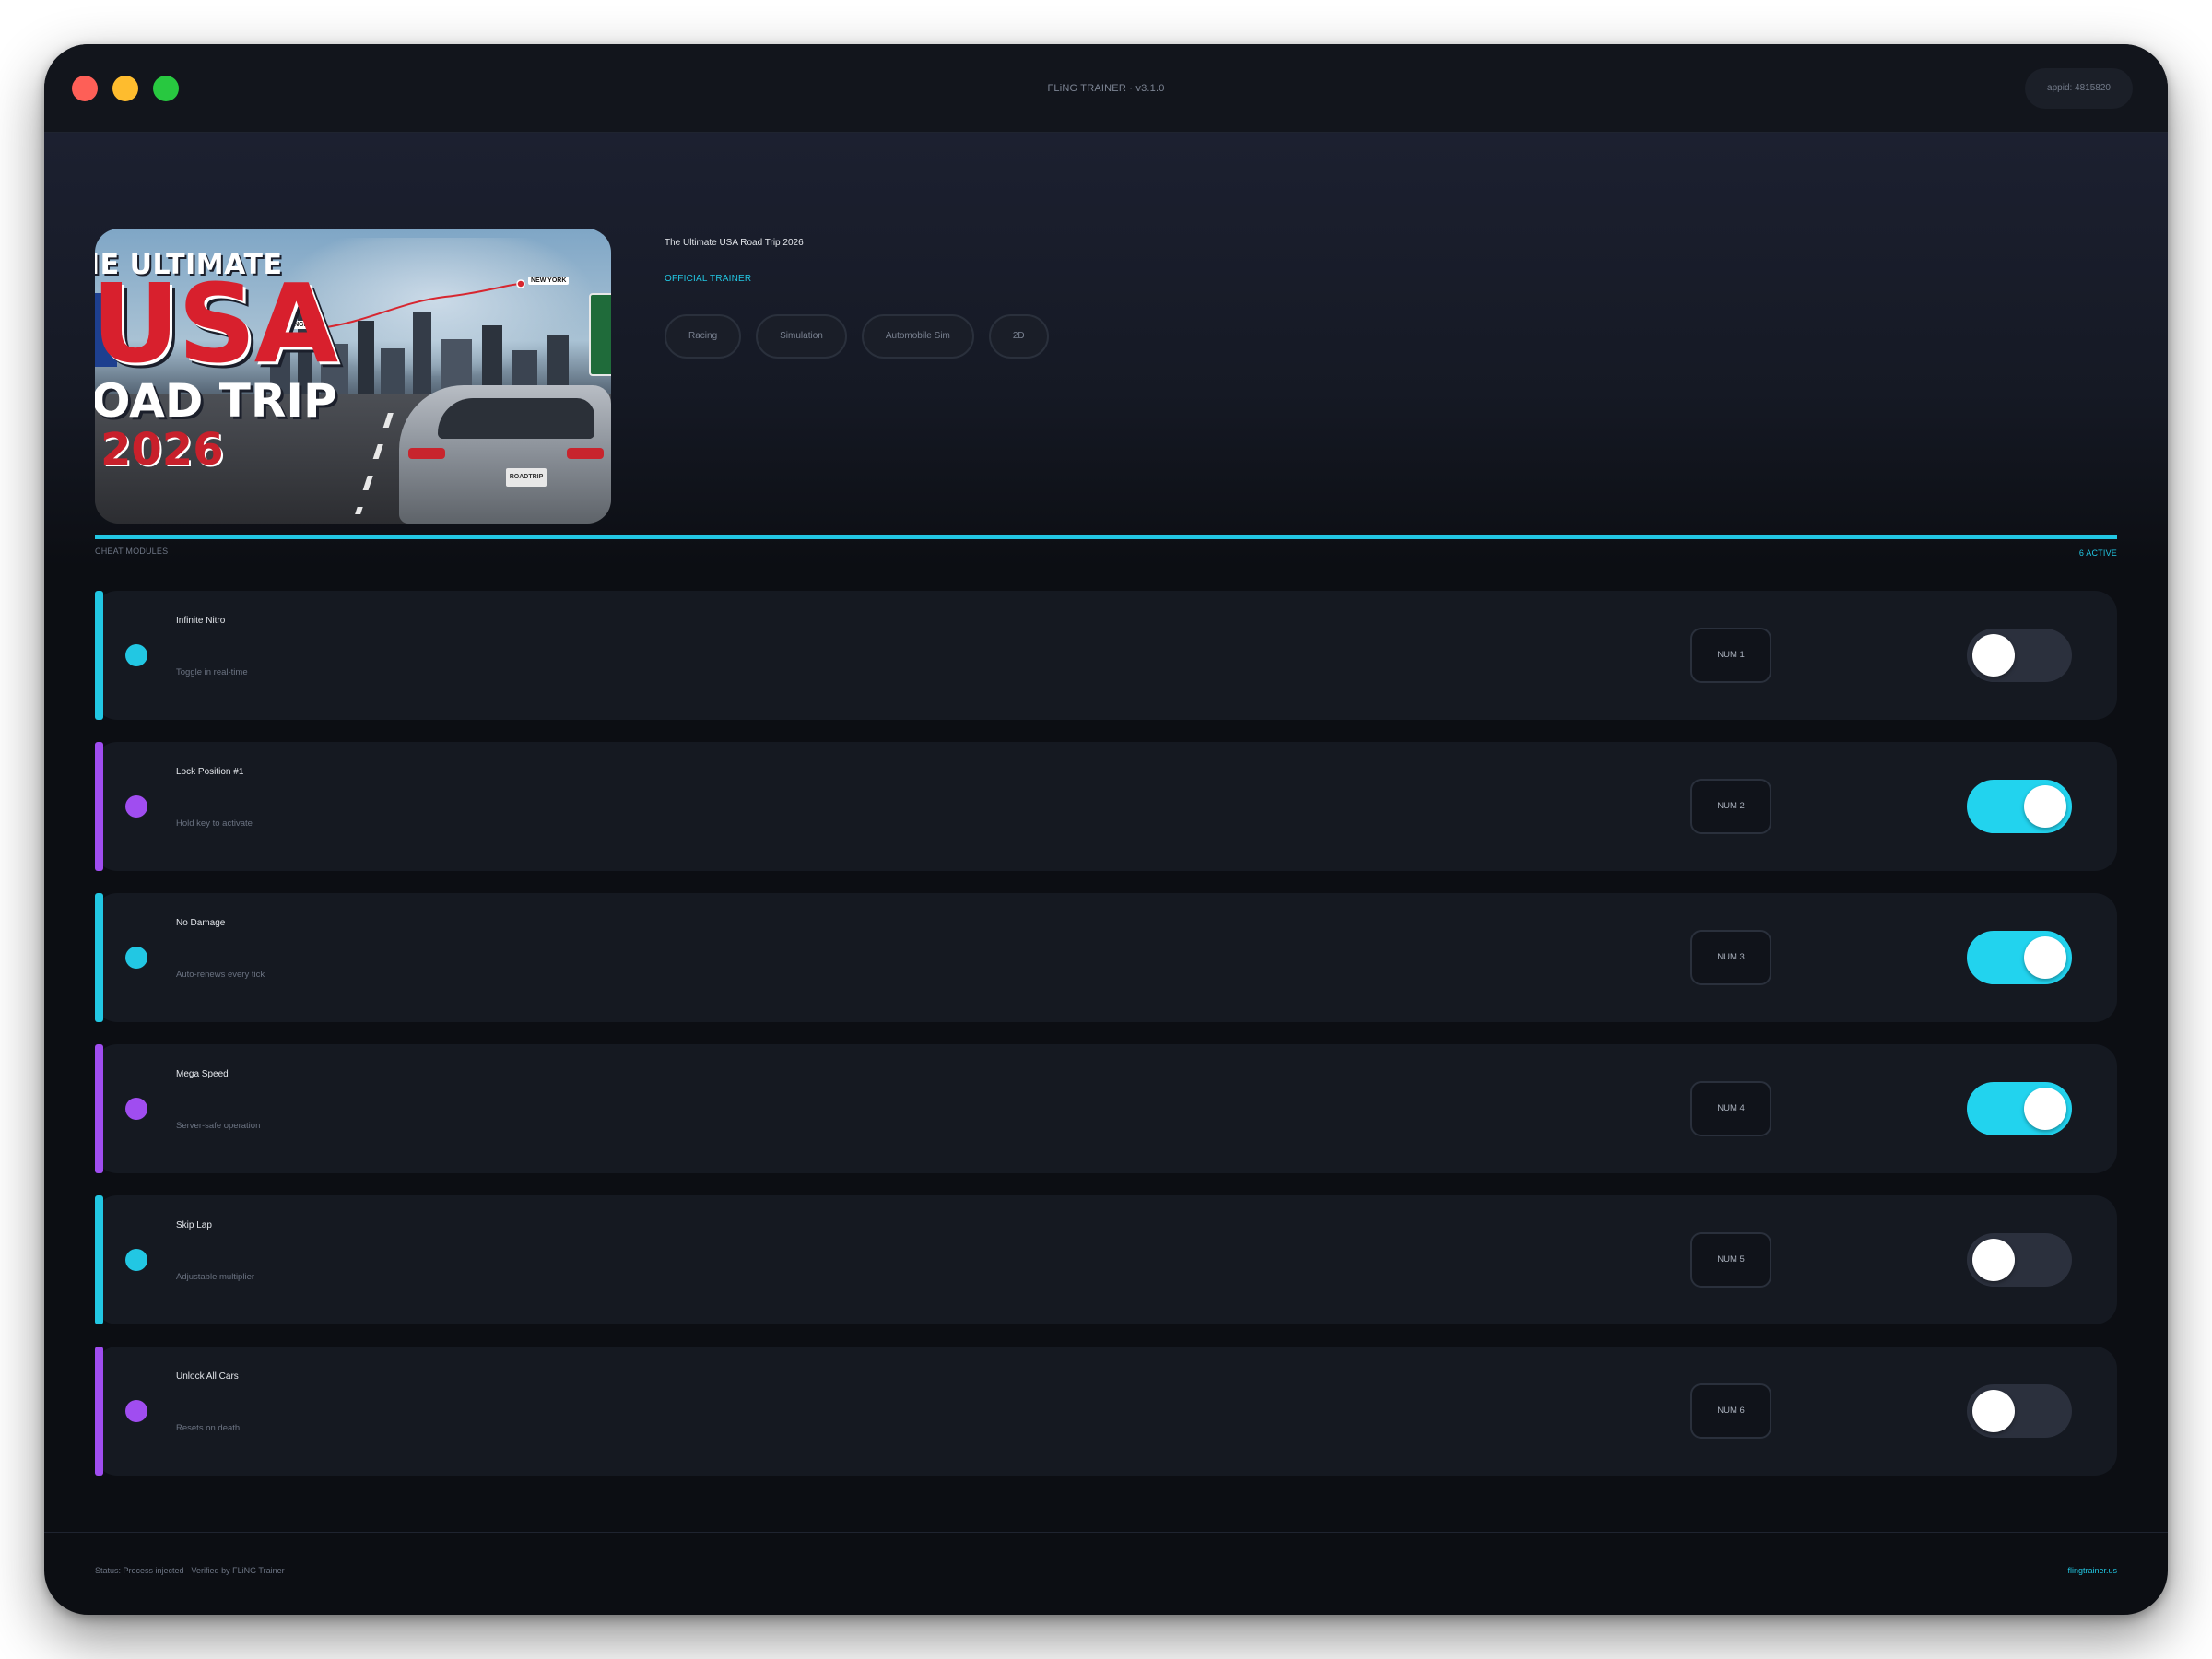 The width and height of the screenshot is (2212, 1659). What do you see at coordinates (734, 243) in the screenshot?
I see `game-title: The Ultimate USA Road Trip 2026` at bounding box center [734, 243].